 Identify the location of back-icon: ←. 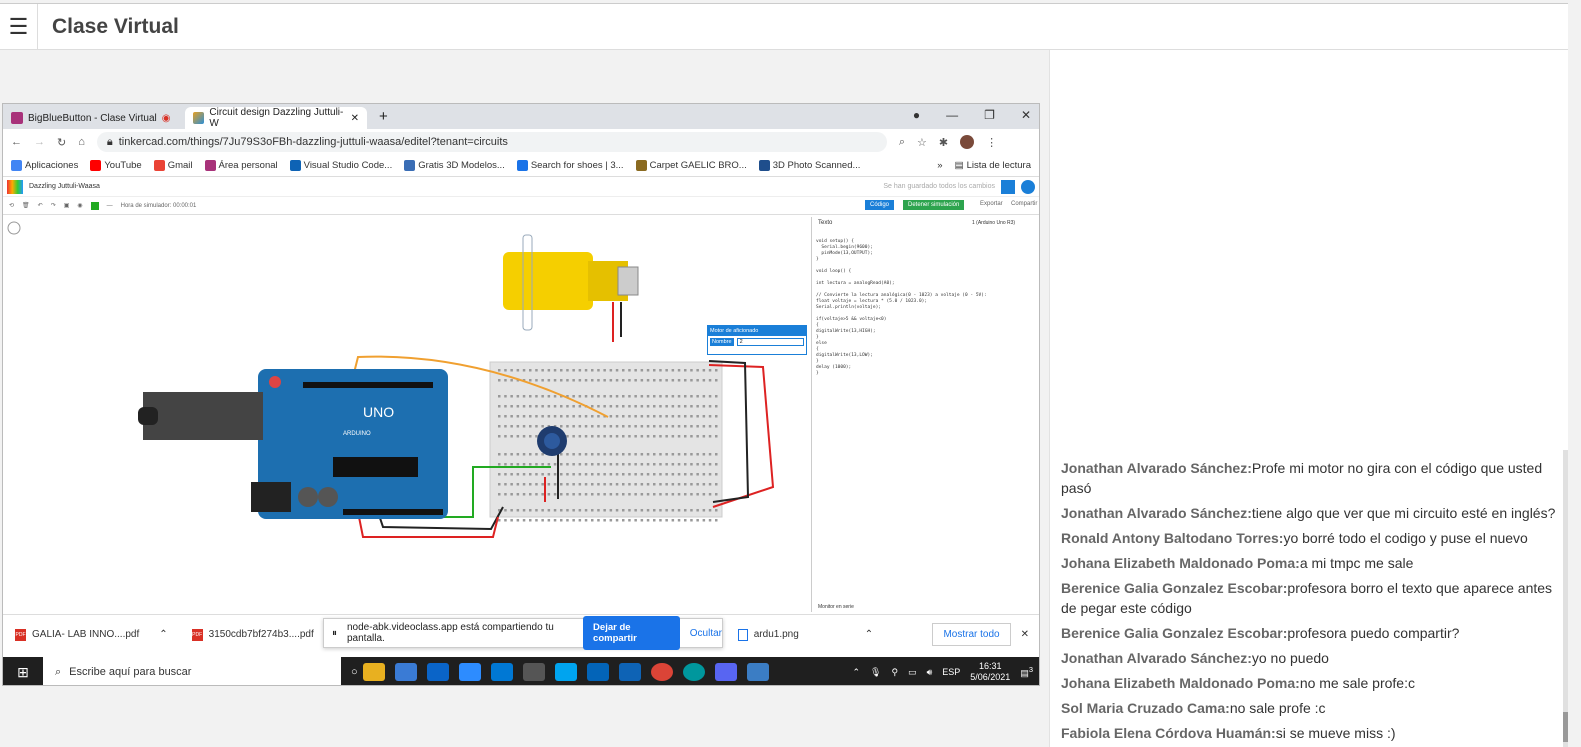
(16, 142).